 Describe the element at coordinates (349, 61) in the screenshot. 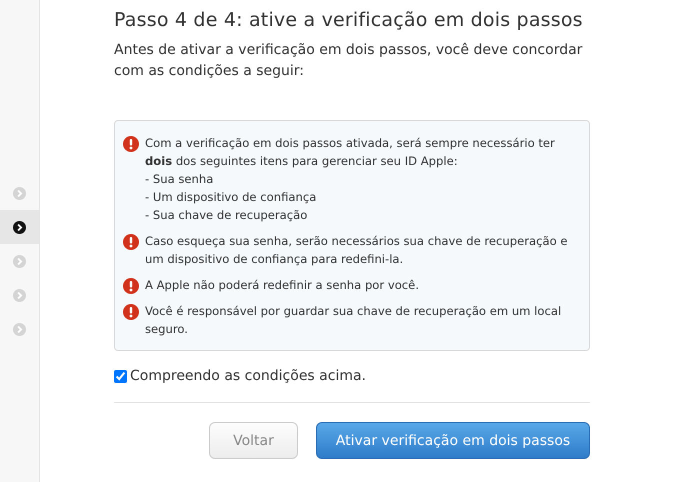

I see `intro-text: Antes de ativar a verificação em dois passos, você deve concordar com as condições a seguir:` at that location.